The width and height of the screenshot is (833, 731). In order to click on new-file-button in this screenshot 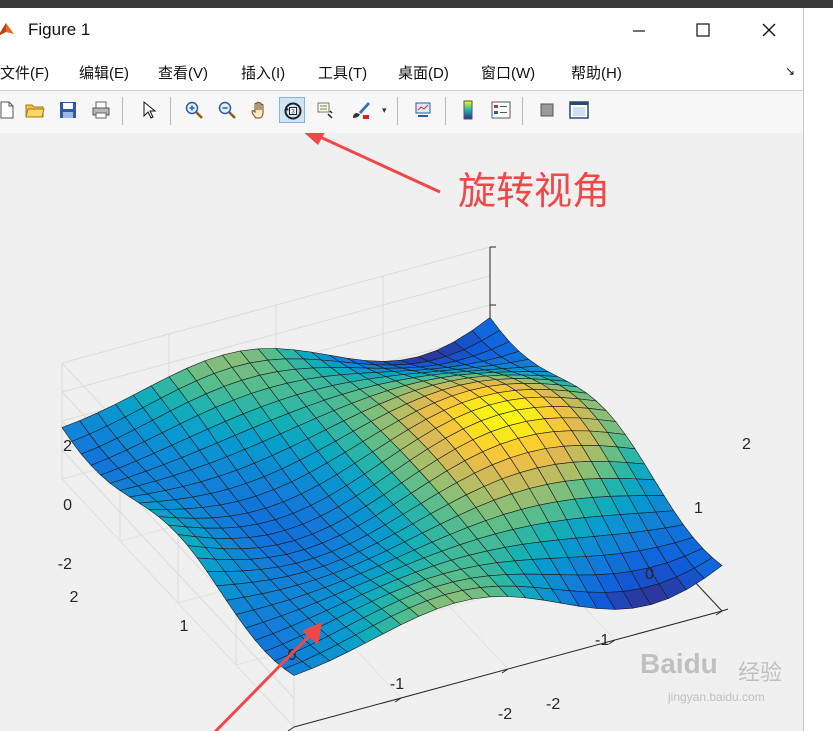, I will do `click(10, 110)`.